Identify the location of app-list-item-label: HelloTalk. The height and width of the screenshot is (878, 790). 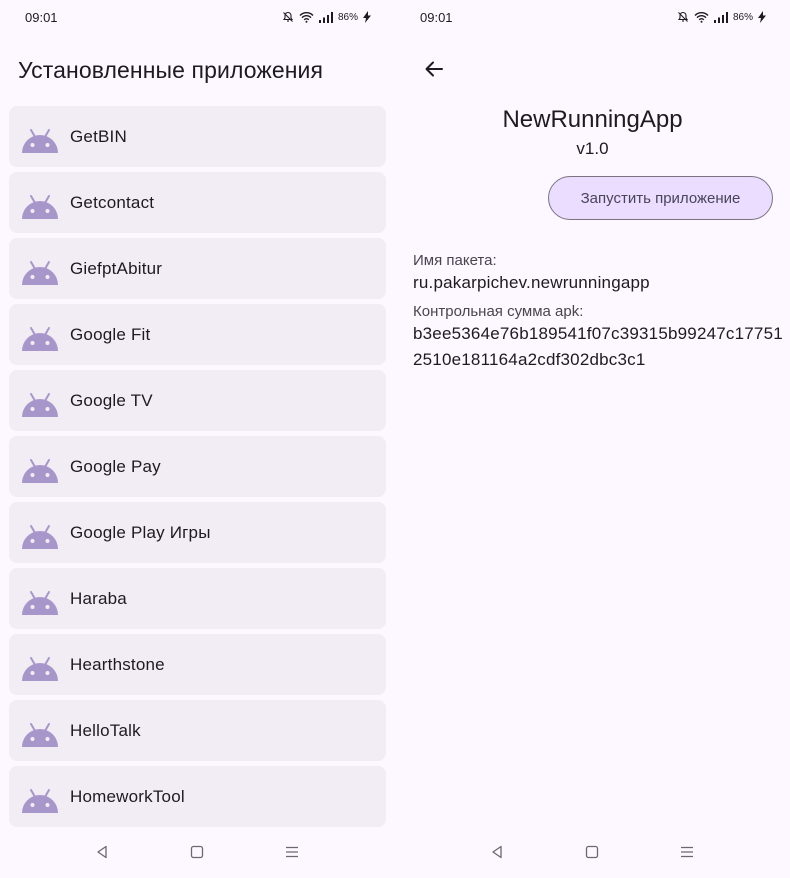
(105, 730).